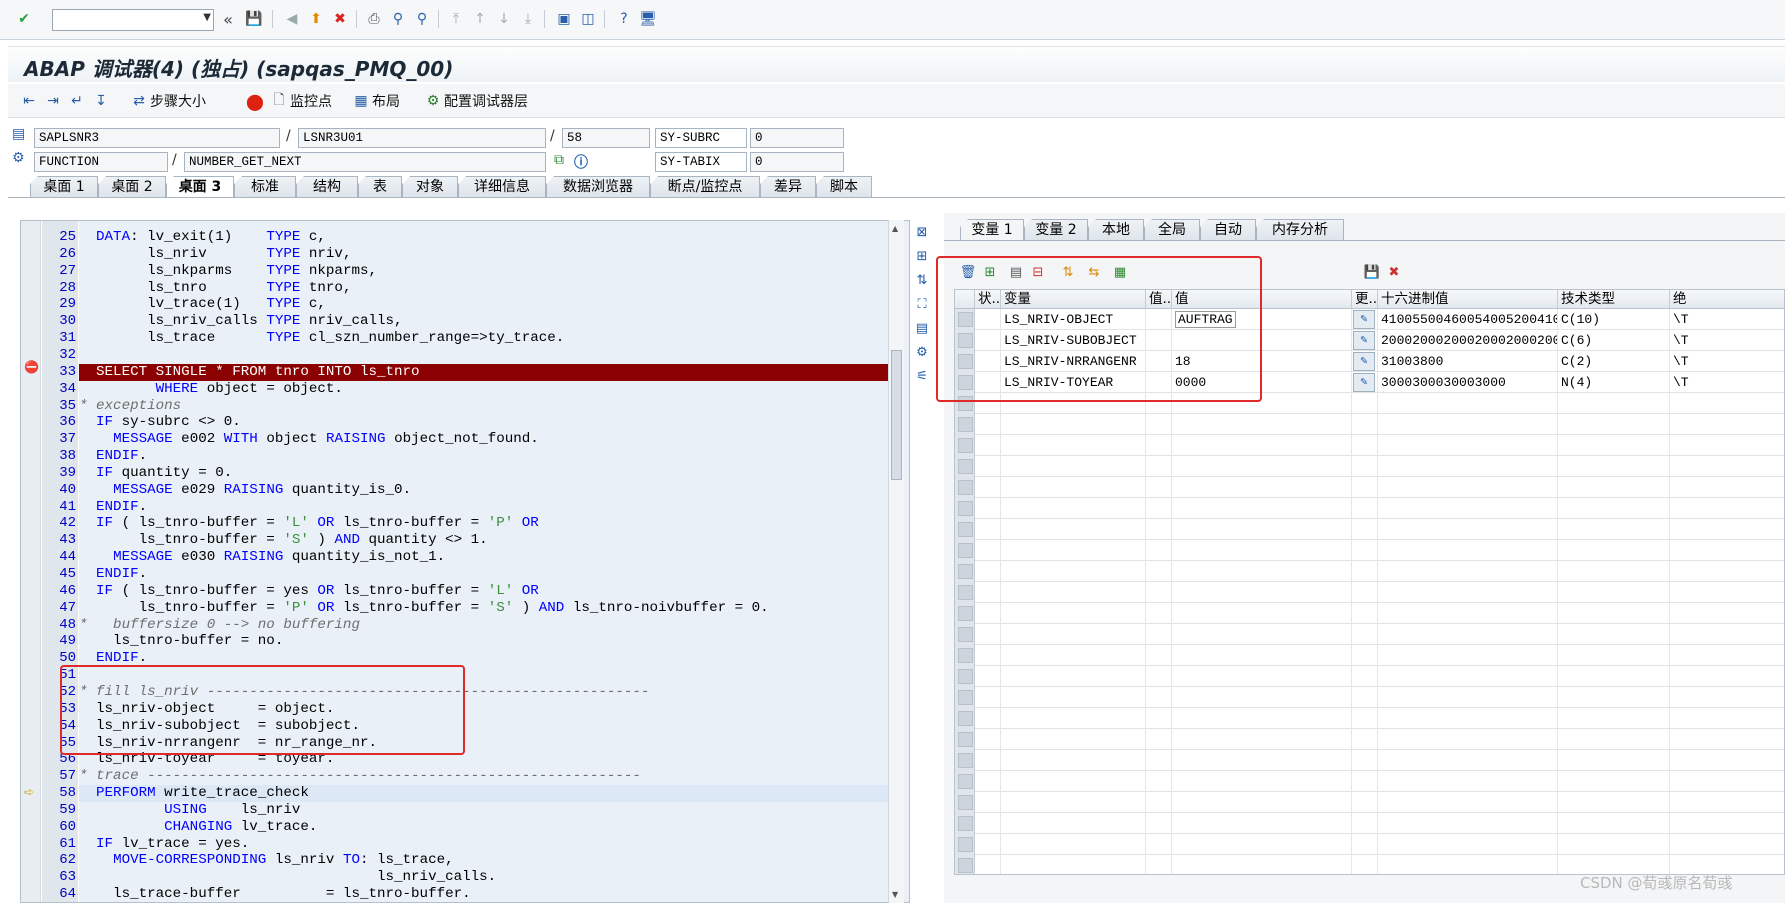 The width and height of the screenshot is (1785, 903). What do you see at coordinates (207, 17) in the screenshot?
I see `chevron-down-icon: ▼` at bounding box center [207, 17].